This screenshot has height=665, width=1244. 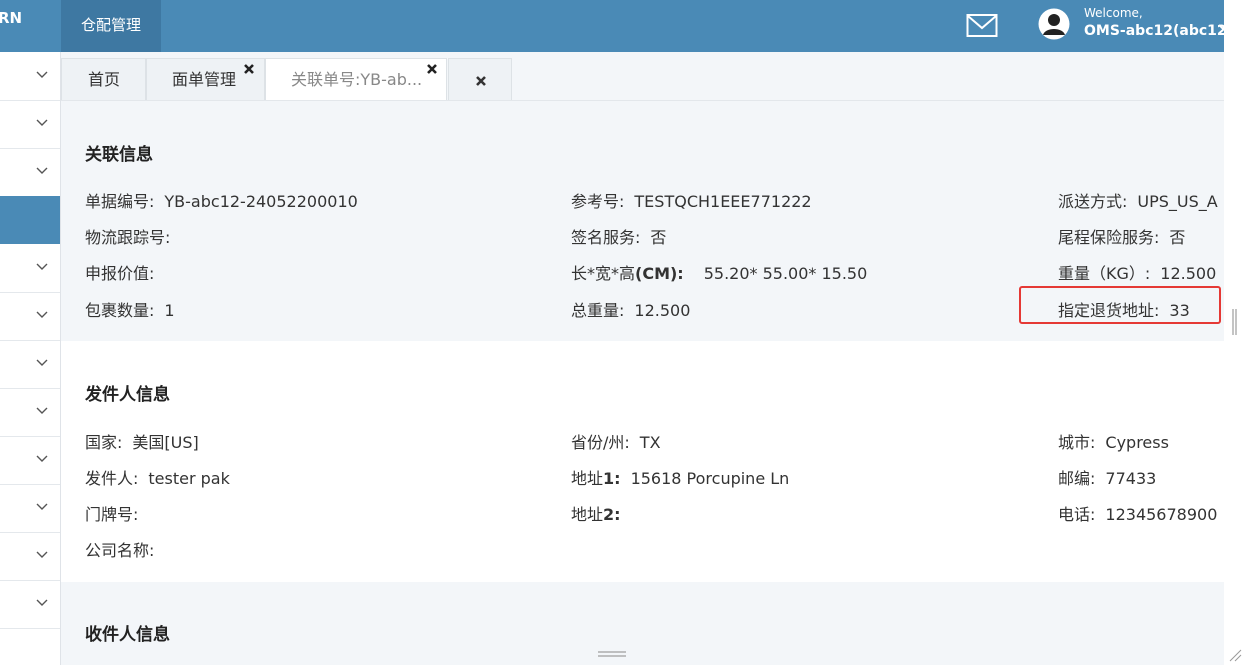 What do you see at coordinates (221, 201) in the screenshot?
I see `field-doc-no: 单据编号: YB-abc12-24052200010` at bounding box center [221, 201].